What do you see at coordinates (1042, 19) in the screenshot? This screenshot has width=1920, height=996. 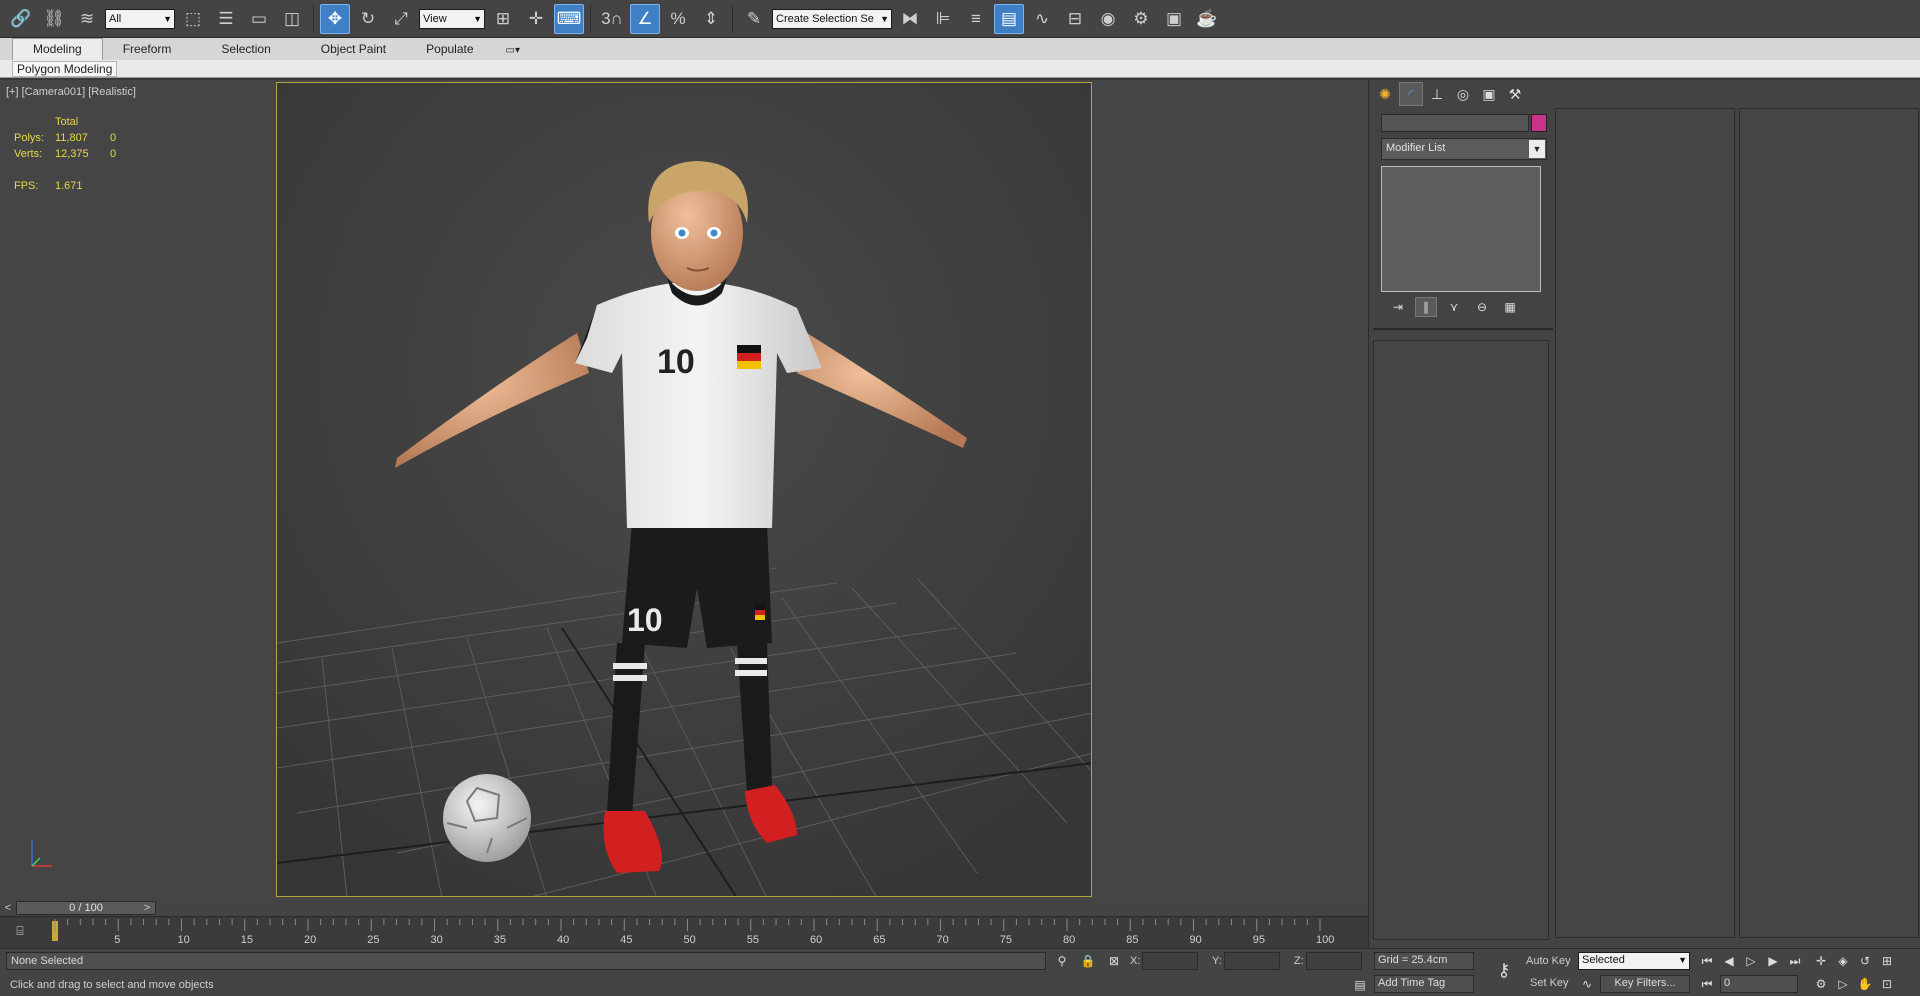 I see `curve-editor-icon: ∿` at bounding box center [1042, 19].